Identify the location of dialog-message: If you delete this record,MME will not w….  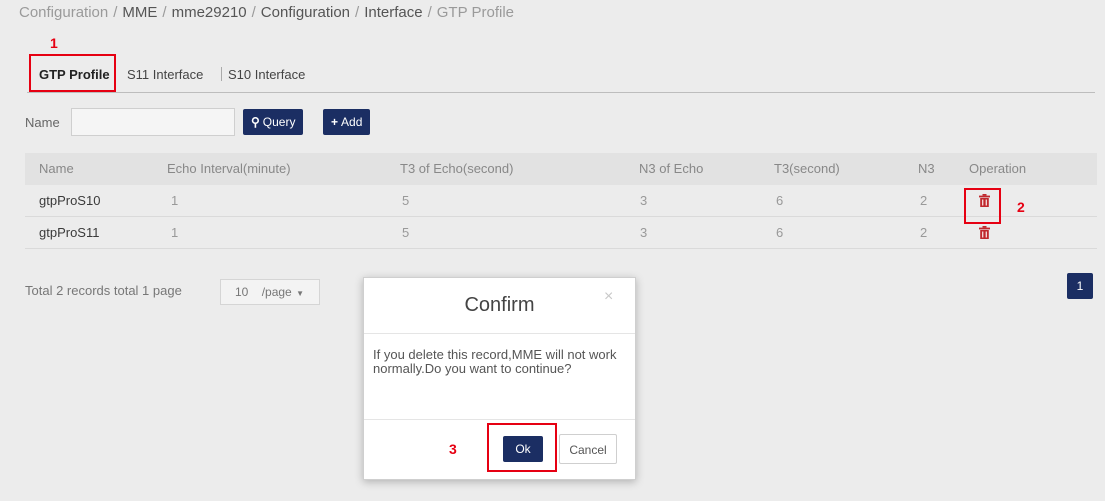
(495, 361).